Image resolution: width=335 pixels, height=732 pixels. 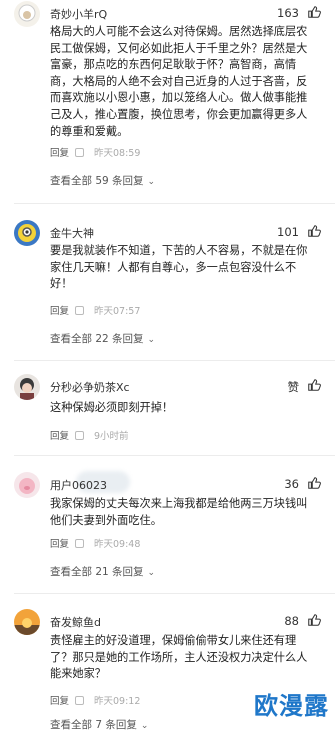 I want to click on view-all-label: 查看全部 59 条回复, so click(x=97, y=181).